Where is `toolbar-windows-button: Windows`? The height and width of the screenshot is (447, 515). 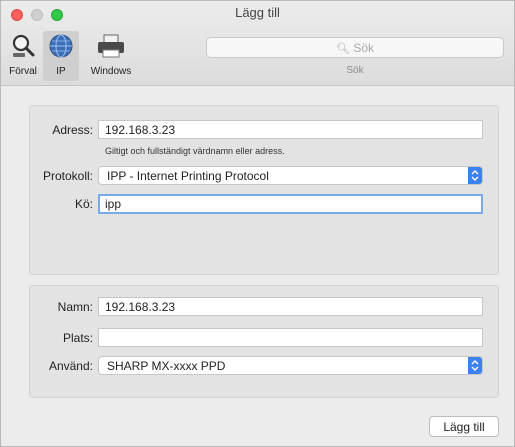
toolbar-windows-button: Windows is located at coordinates (111, 56).